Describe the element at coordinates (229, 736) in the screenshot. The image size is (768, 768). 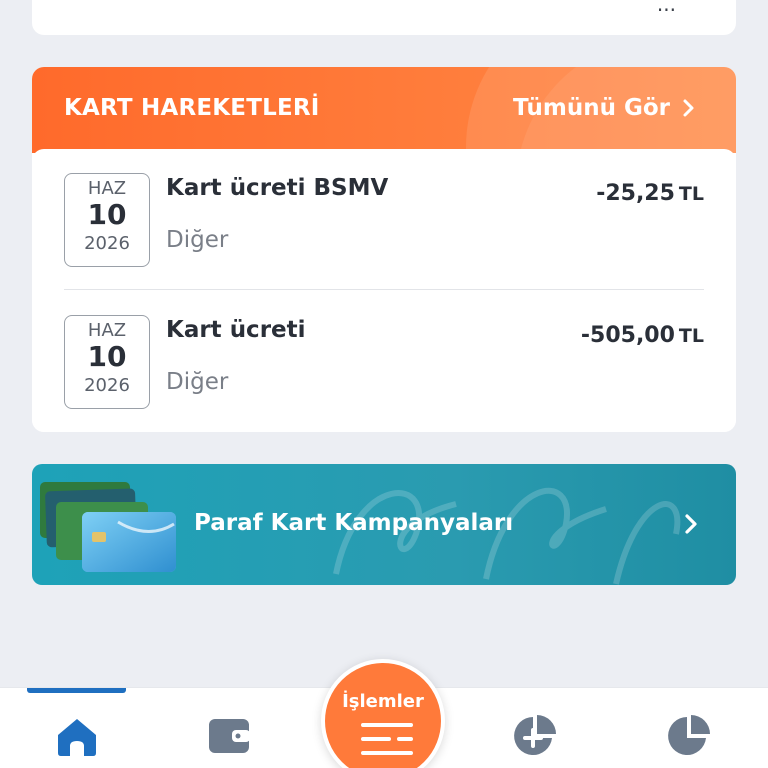
I see `wallet-icon` at that location.